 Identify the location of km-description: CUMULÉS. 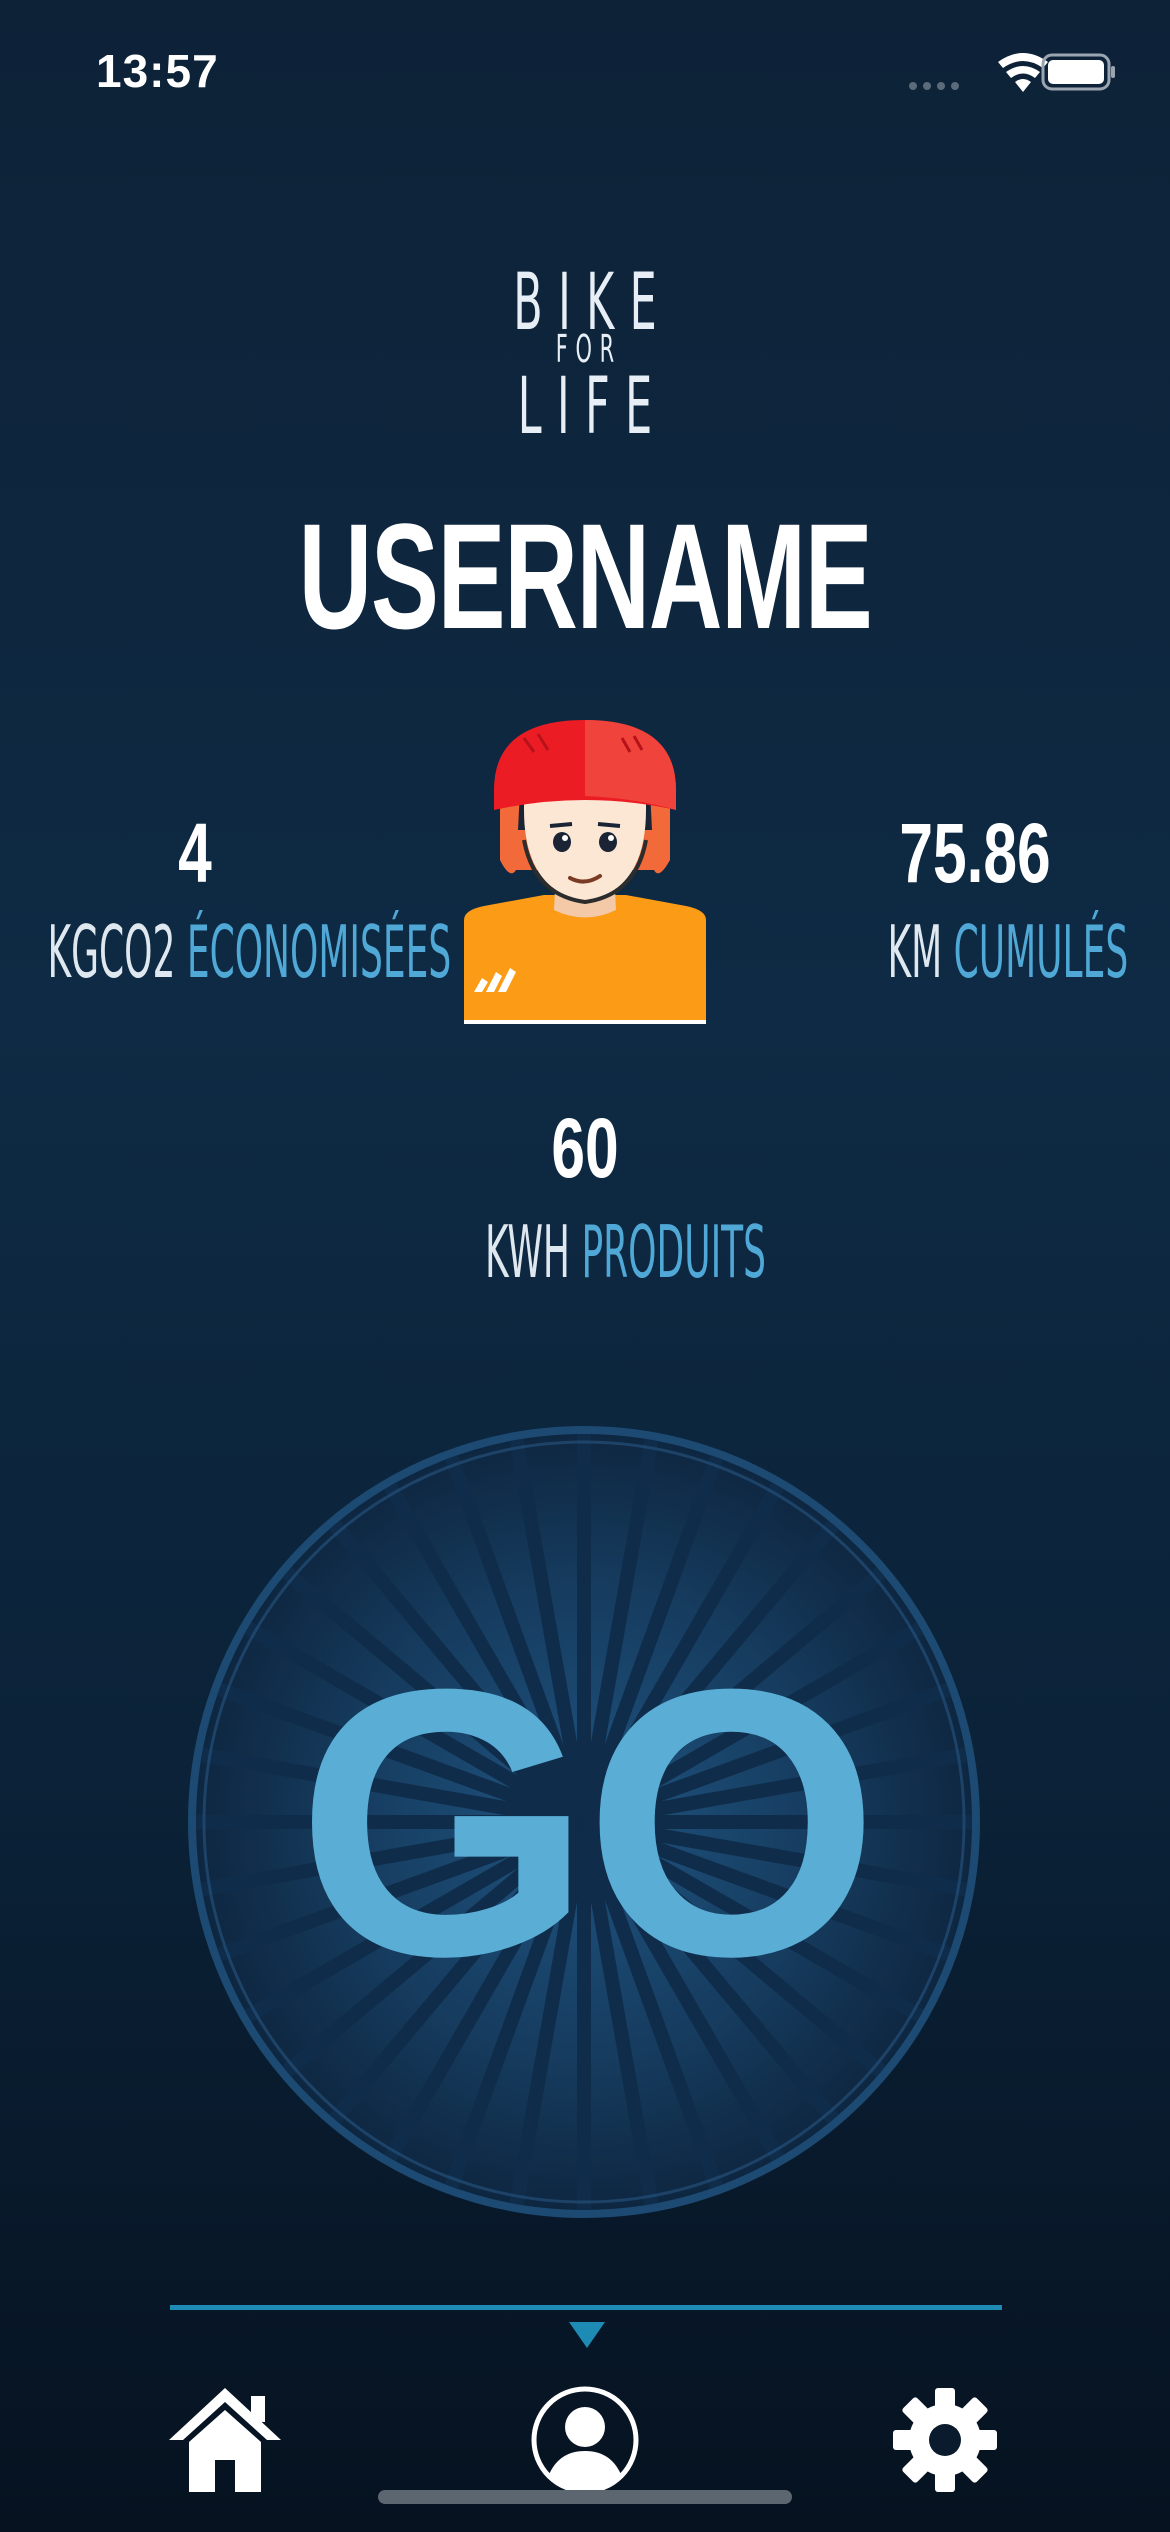
(1041, 952).